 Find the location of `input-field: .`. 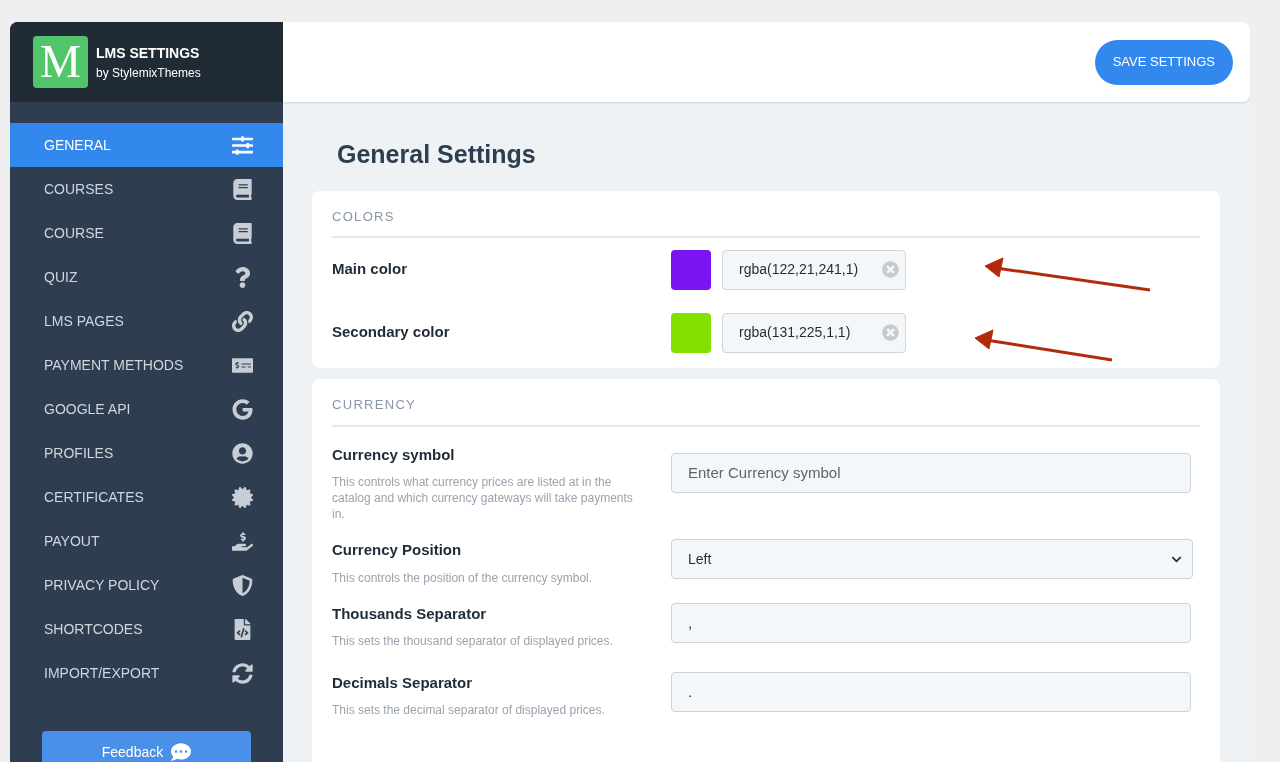

input-field: . is located at coordinates (931, 691).